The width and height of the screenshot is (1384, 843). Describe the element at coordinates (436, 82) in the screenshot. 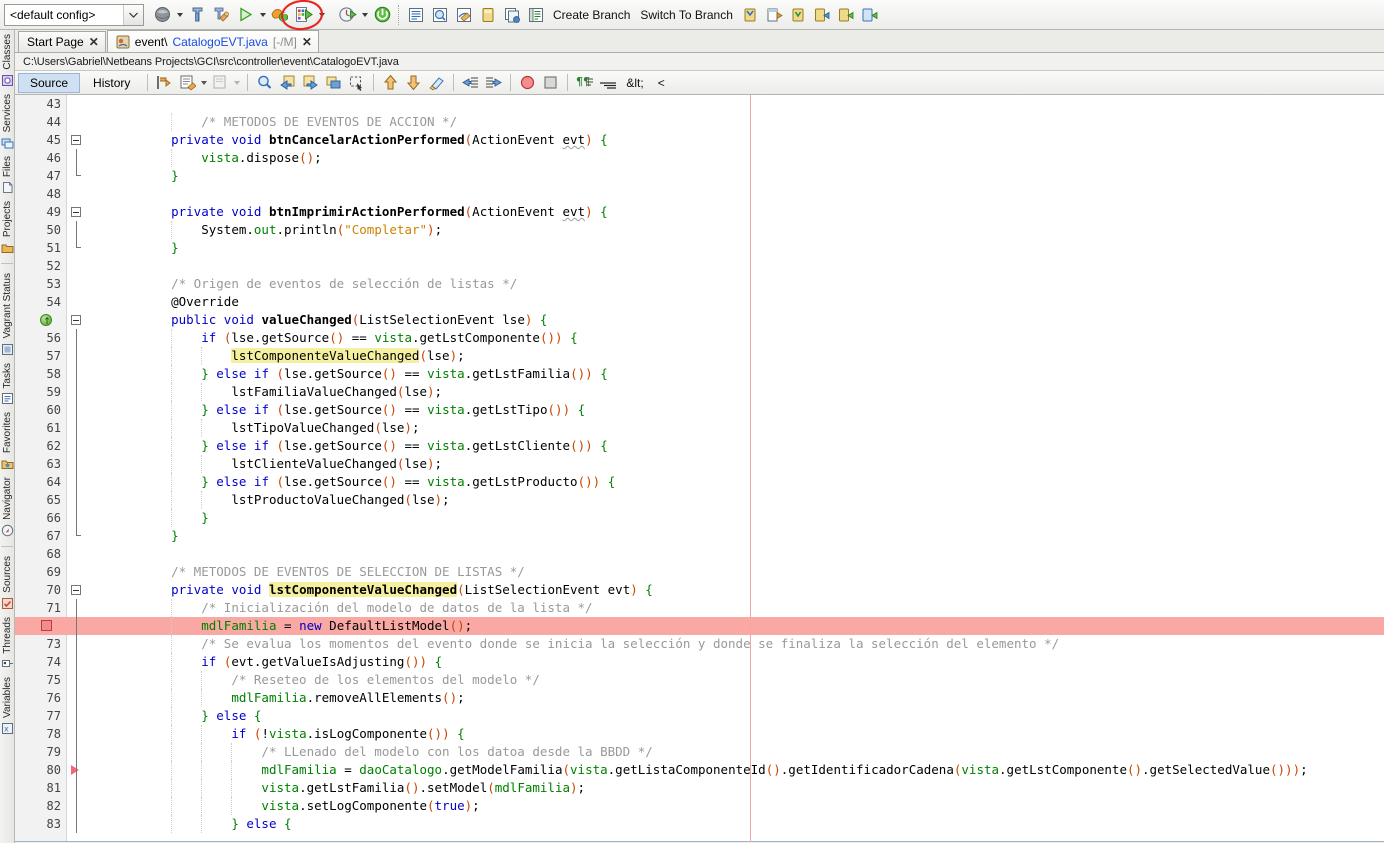

I see `toggle-highlight-search-button` at that location.